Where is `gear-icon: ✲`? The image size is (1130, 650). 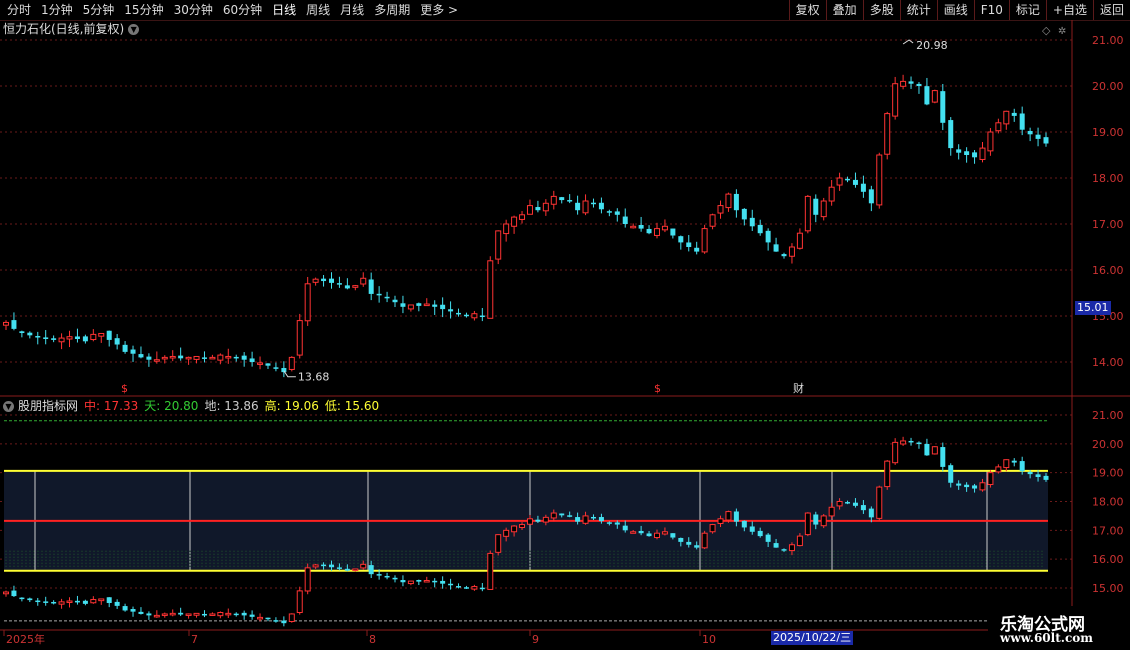 gear-icon: ✲ is located at coordinates (1062, 31).